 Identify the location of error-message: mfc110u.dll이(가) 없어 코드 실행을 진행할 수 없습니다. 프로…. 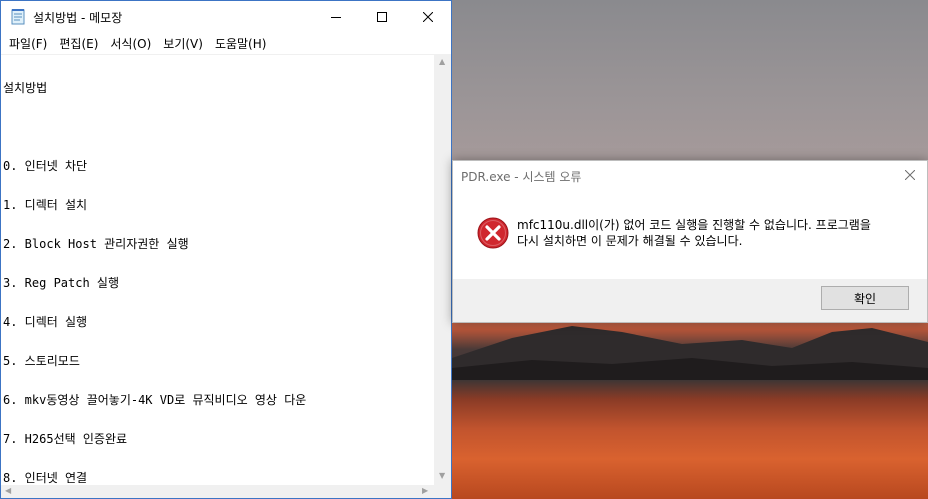
(717, 233).